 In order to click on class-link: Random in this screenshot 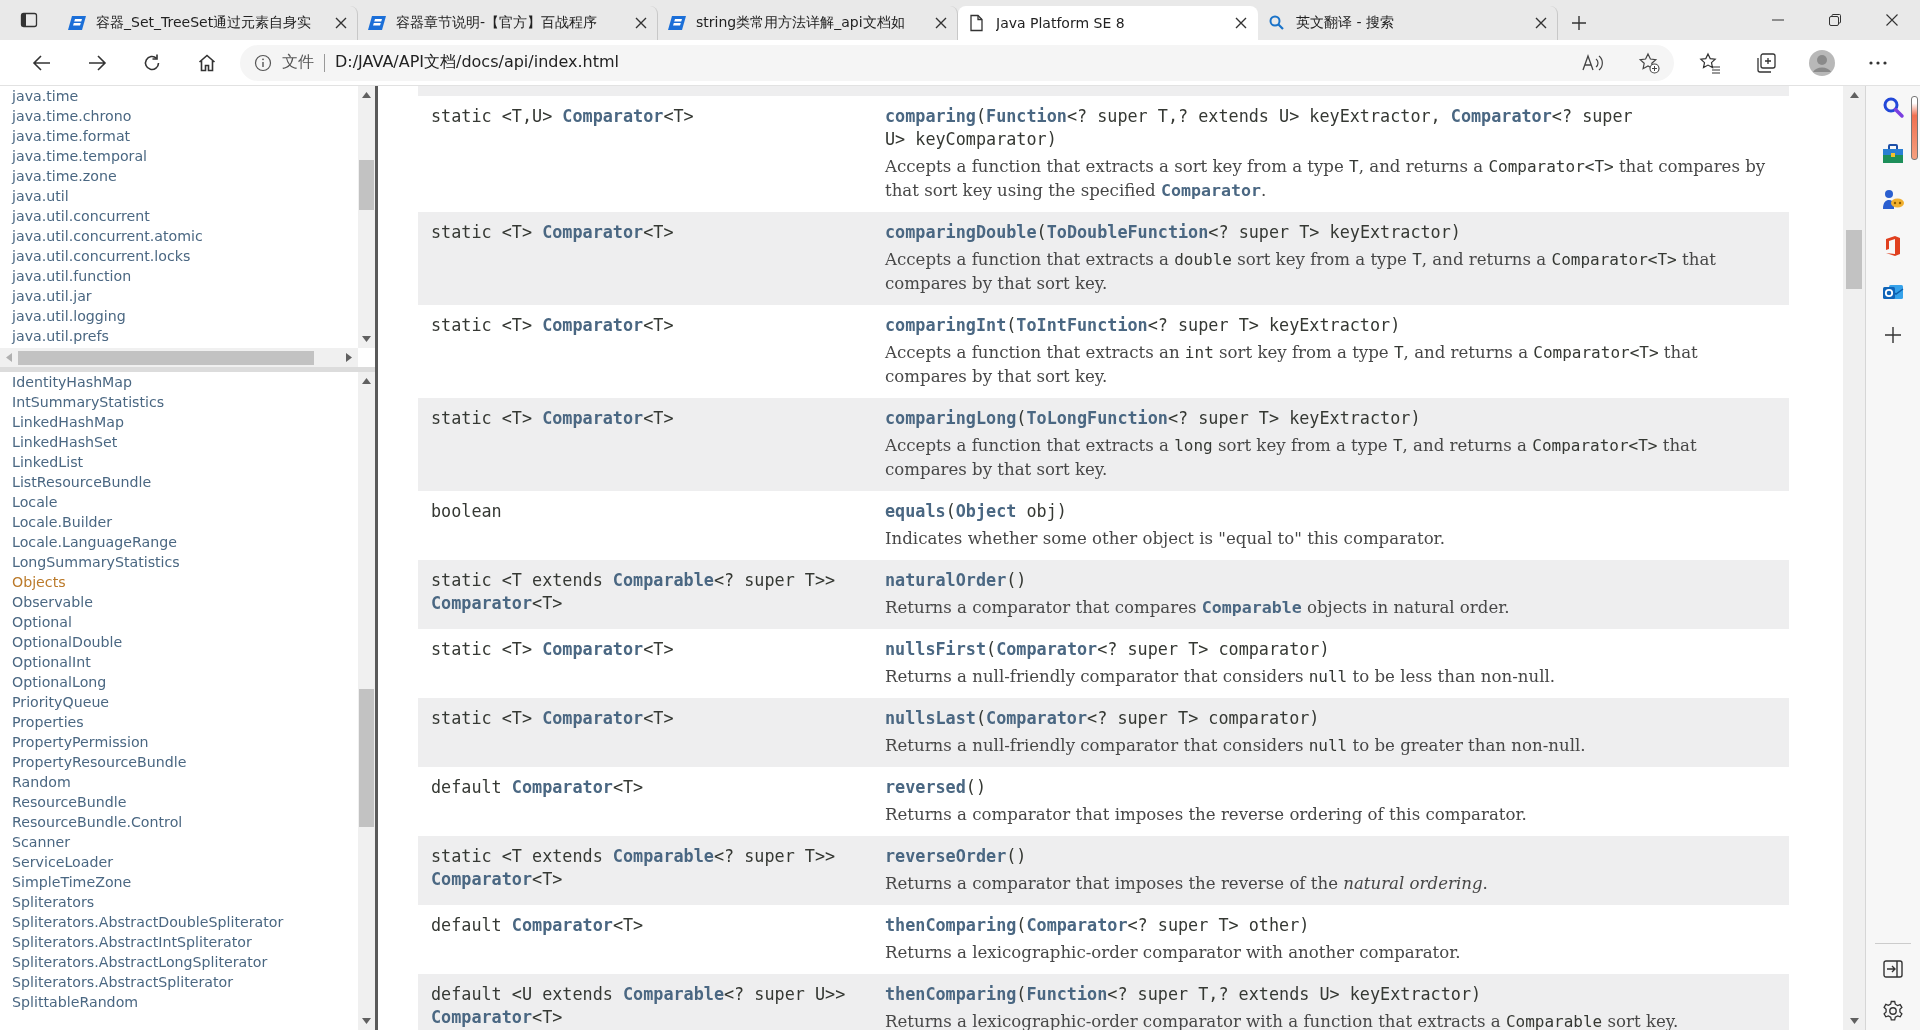, I will do `click(41, 782)`.